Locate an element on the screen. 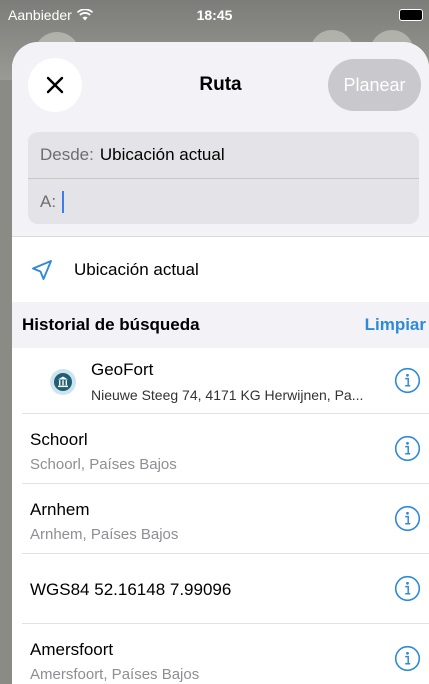 The width and height of the screenshot is (429, 684). section-title: Historial de búsqueda is located at coordinates (111, 324).